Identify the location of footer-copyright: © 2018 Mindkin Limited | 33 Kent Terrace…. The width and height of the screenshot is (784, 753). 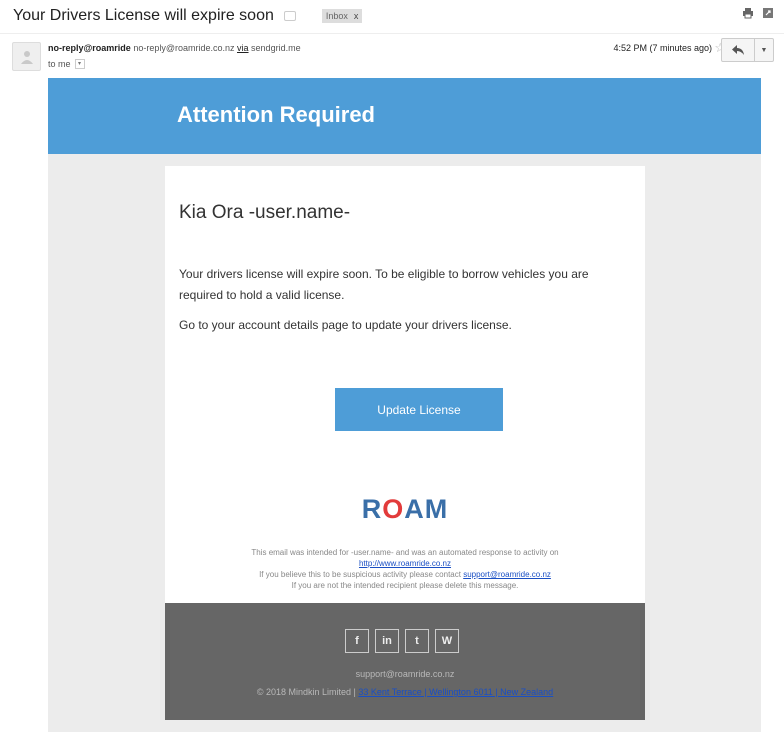
(405, 692).